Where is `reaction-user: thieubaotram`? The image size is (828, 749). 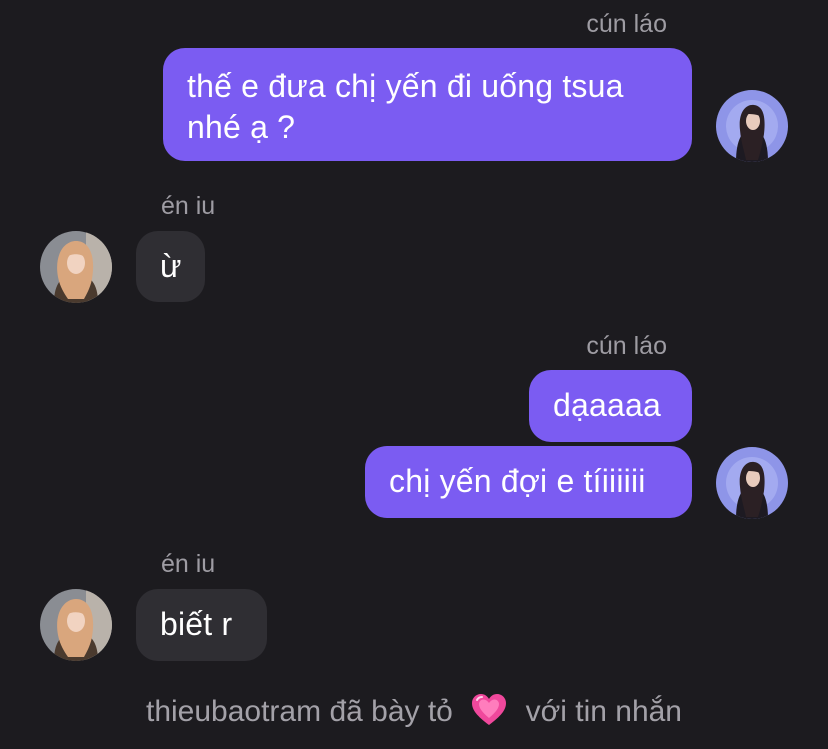 reaction-user: thieubaotram is located at coordinates (233, 711).